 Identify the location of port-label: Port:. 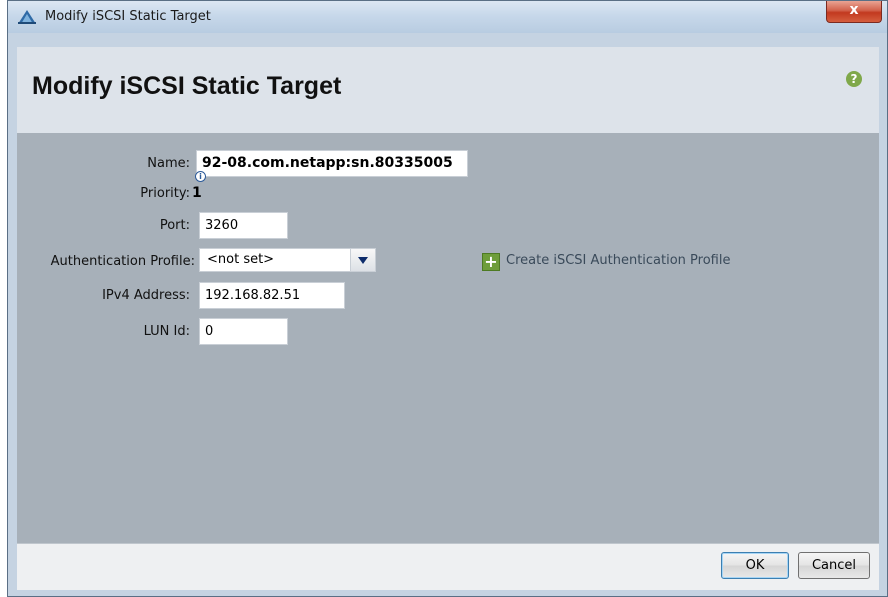
(174, 225).